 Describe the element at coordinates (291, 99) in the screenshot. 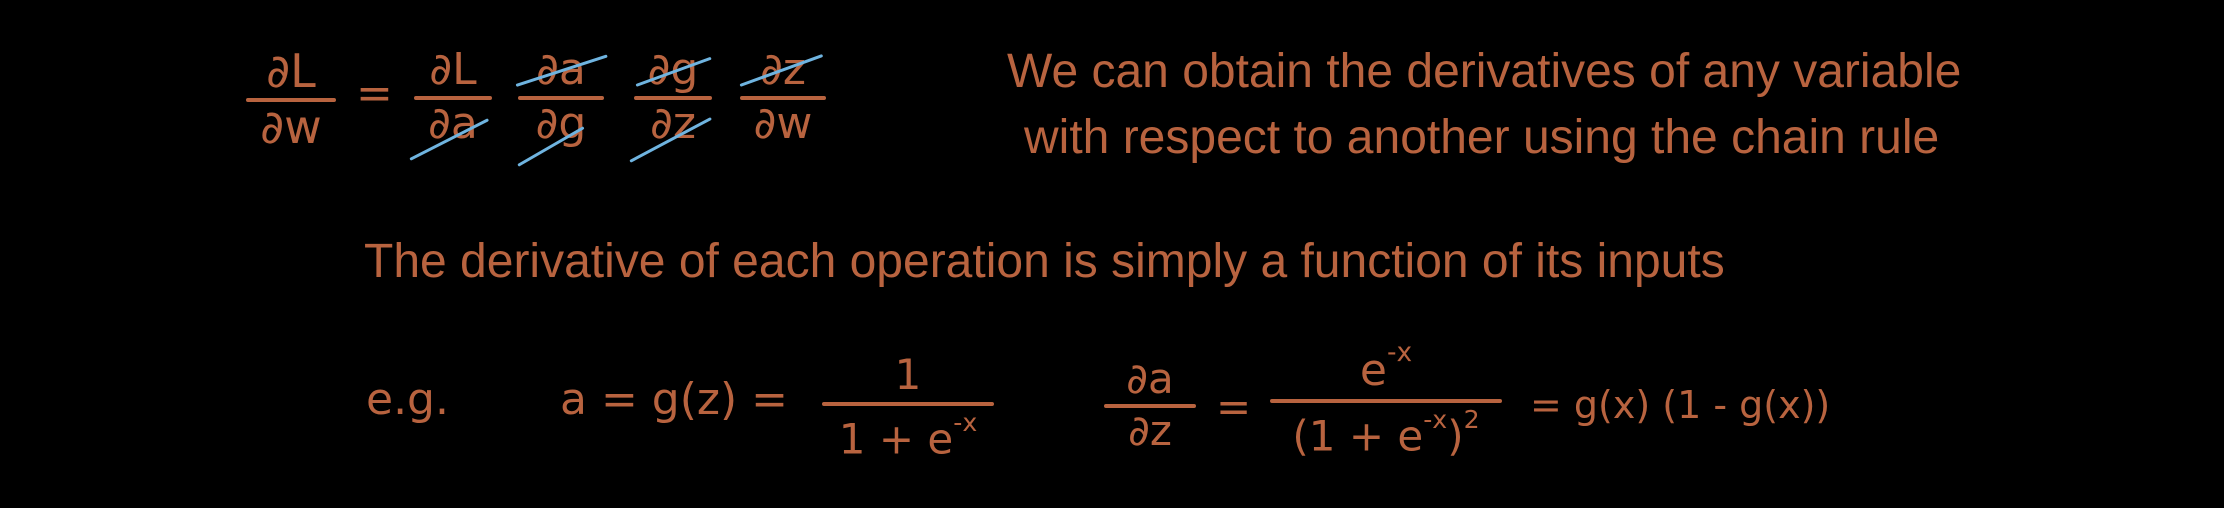

I see `lhs-fraction: ∂L ∂w` at that location.